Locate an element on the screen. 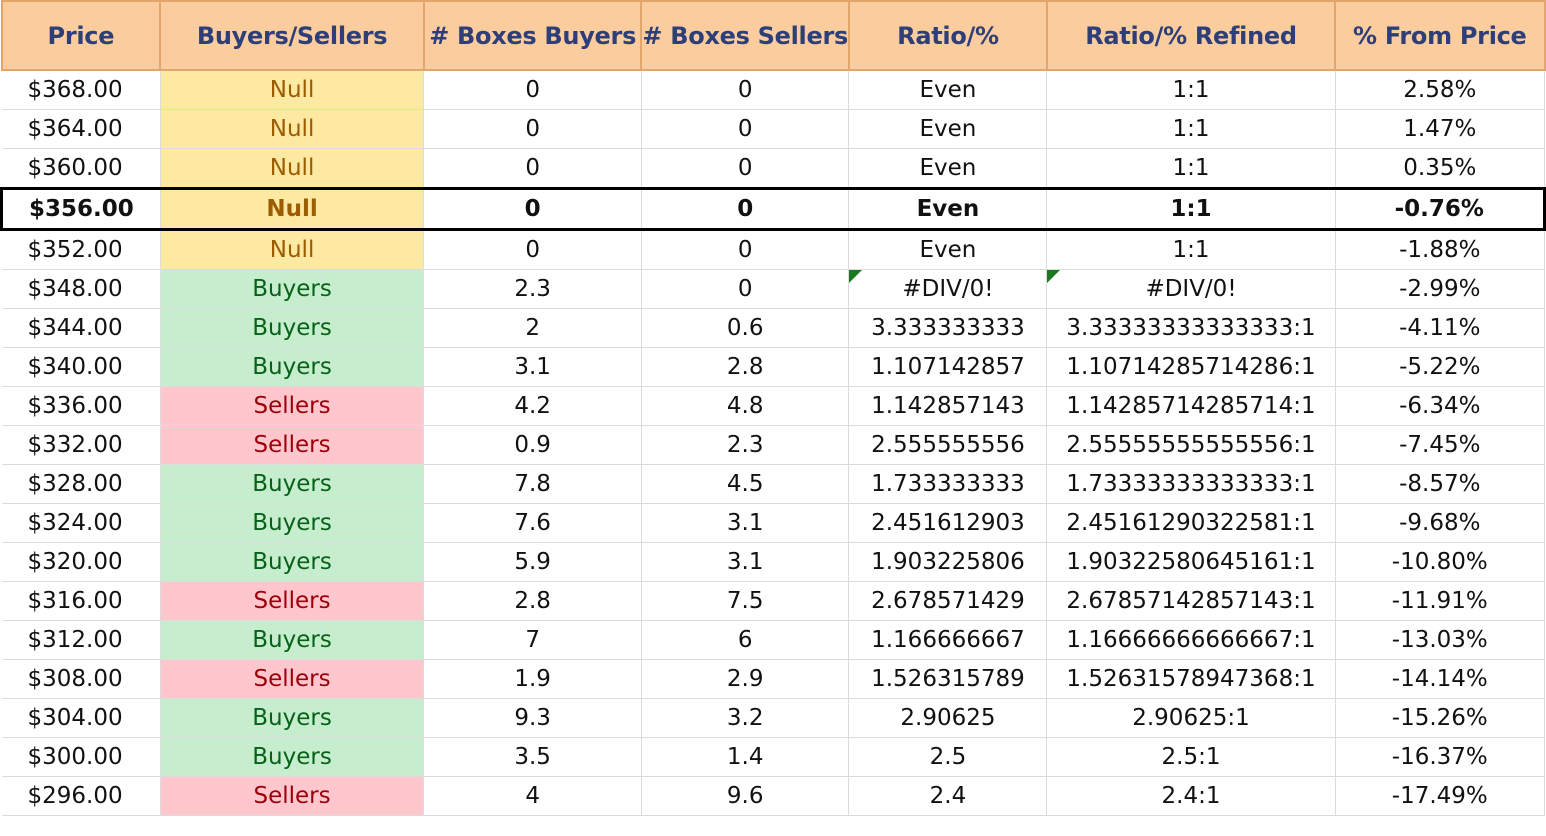 The width and height of the screenshot is (1546, 836). price-cell: $308.00 is located at coordinates (81, 679).